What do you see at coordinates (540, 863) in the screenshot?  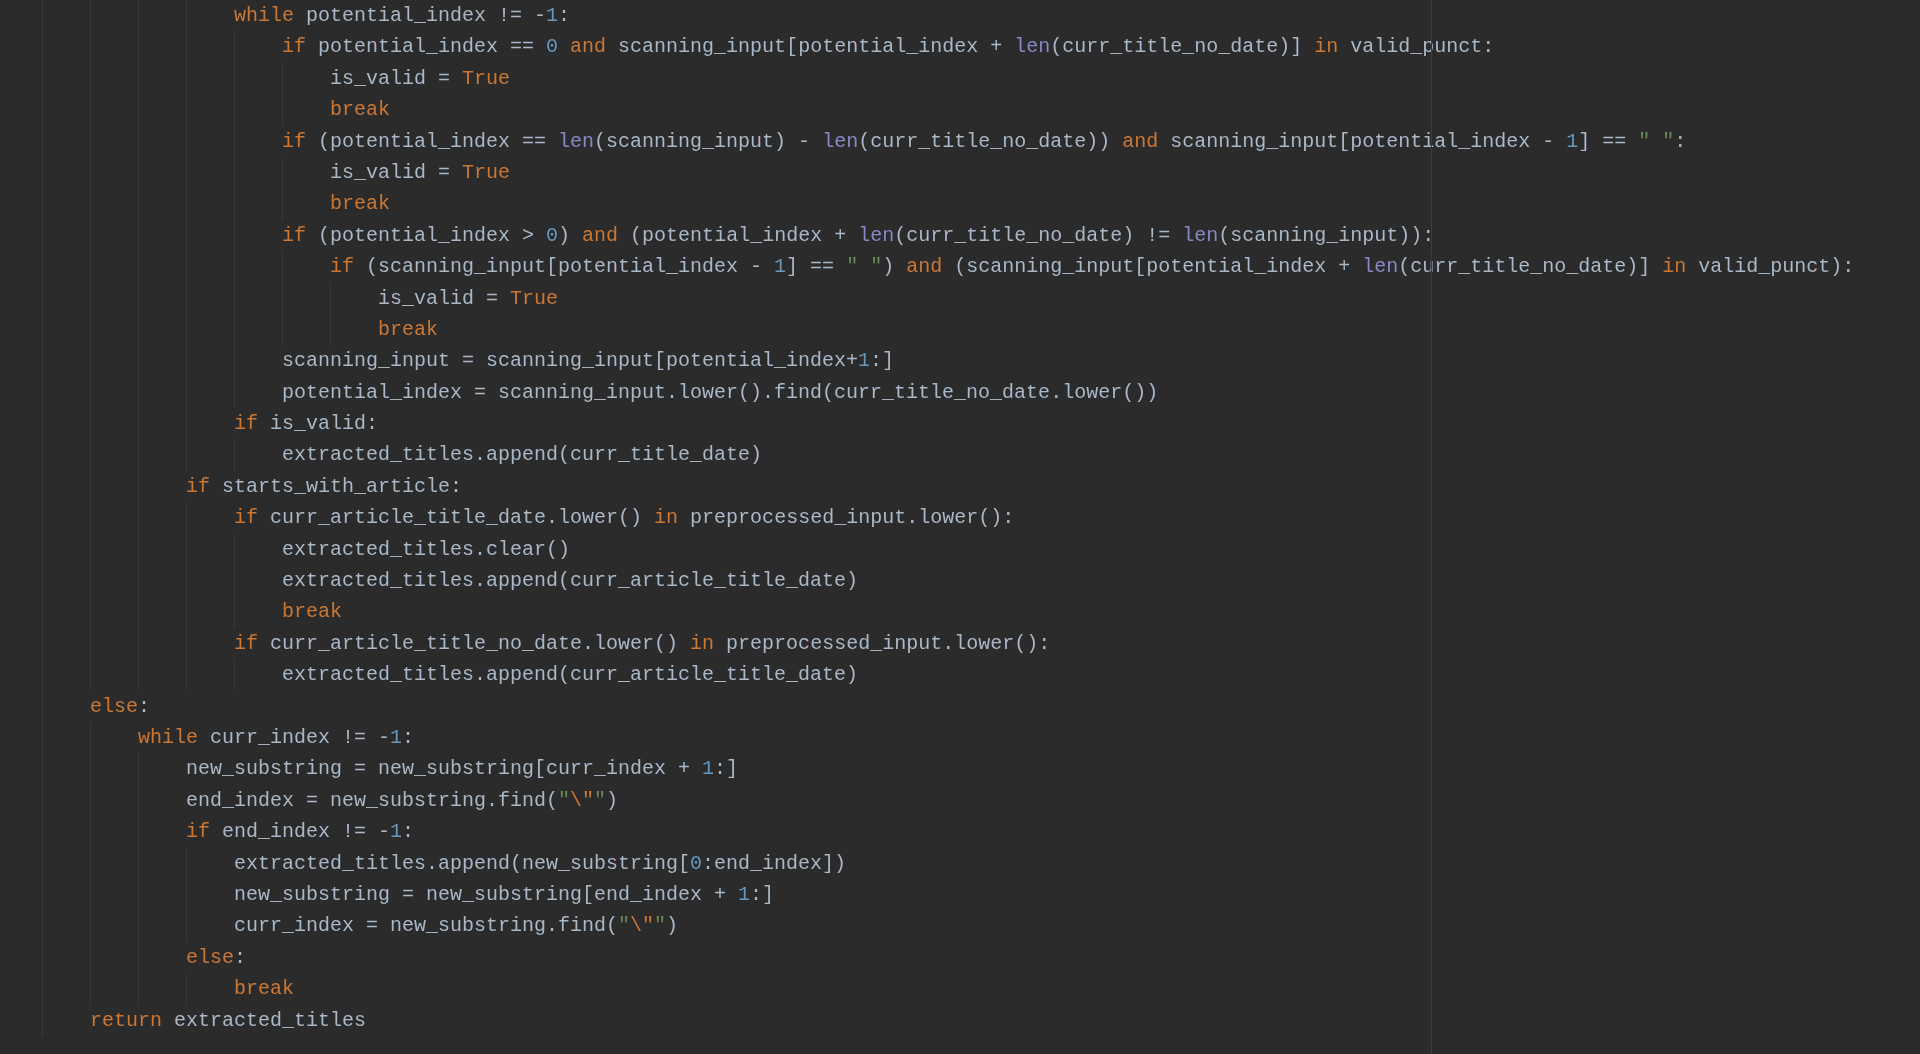 I see `code-line: extracted_titles.append(new_substring[0:end_index])` at bounding box center [540, 863].